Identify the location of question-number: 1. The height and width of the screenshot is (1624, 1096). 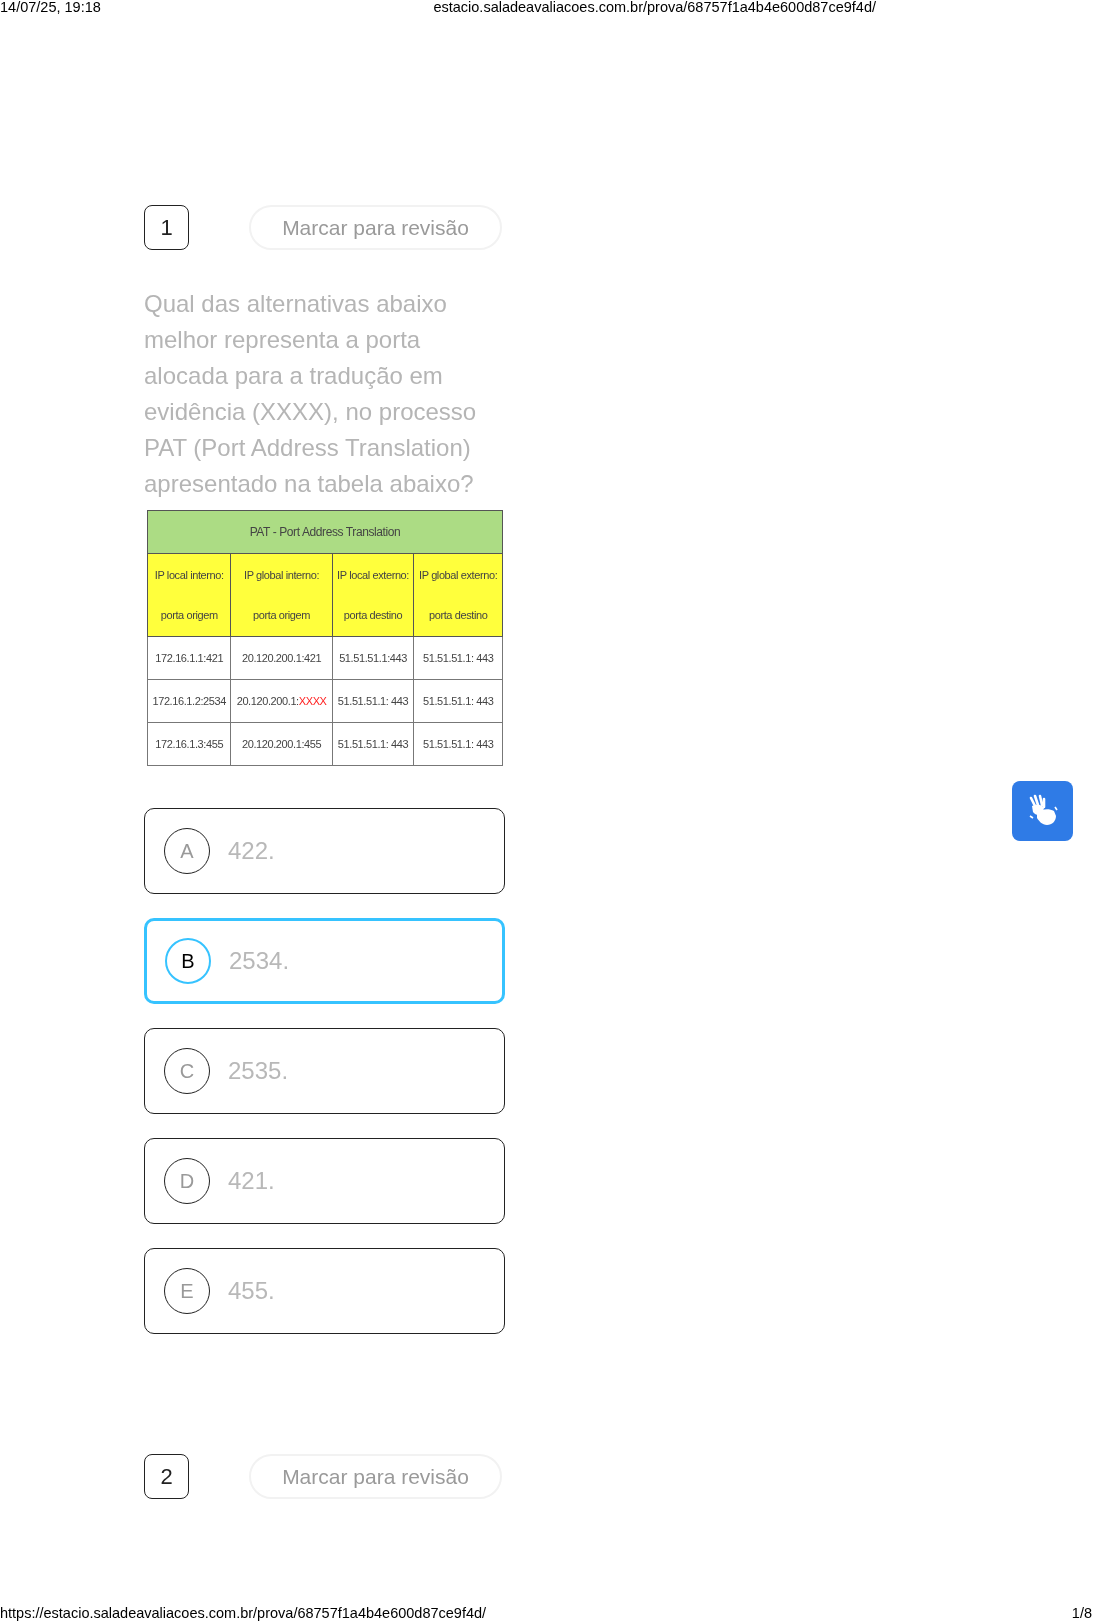
(166, 227).